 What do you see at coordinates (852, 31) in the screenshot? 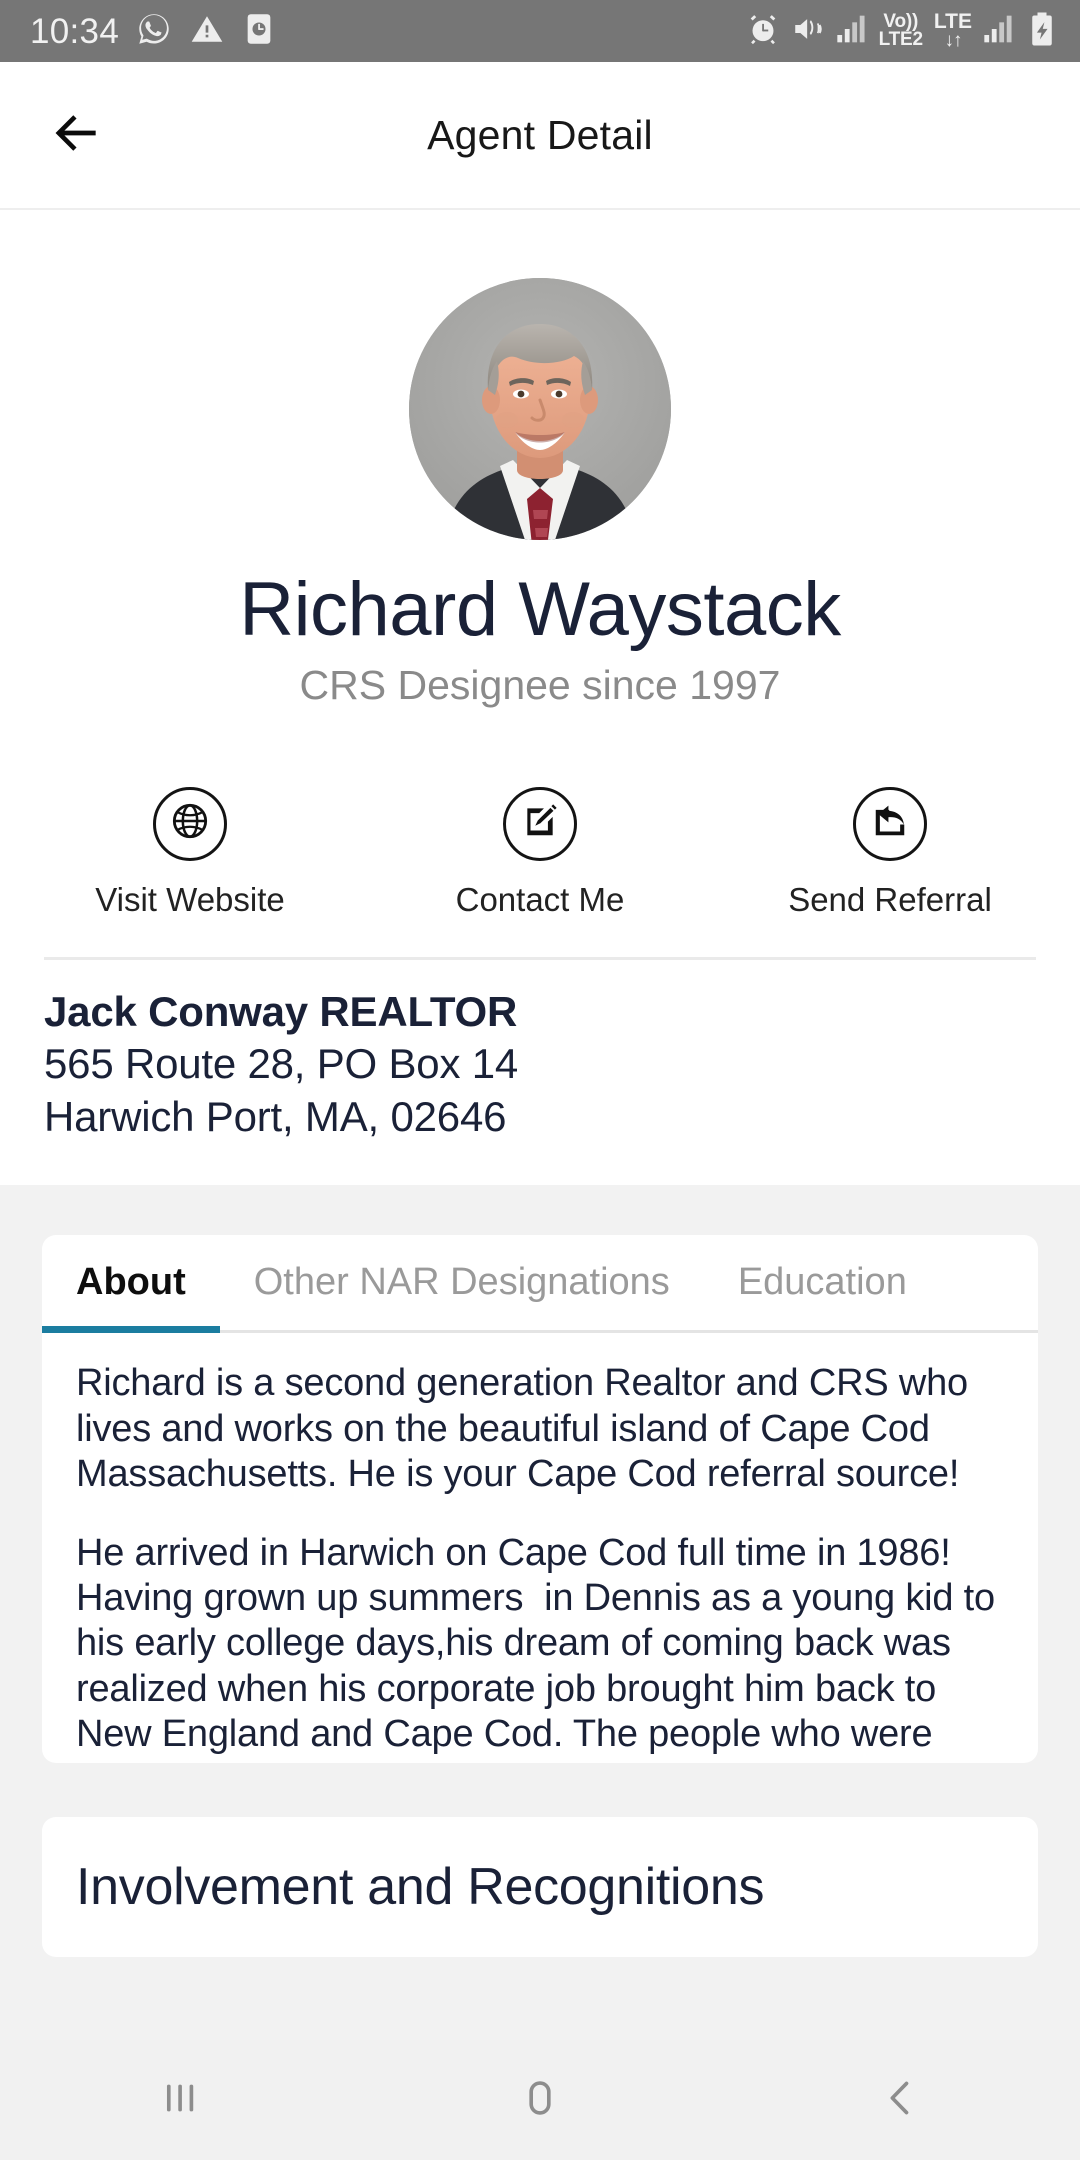
I see `signal-bars-icon` at bounding box center [852, 31].